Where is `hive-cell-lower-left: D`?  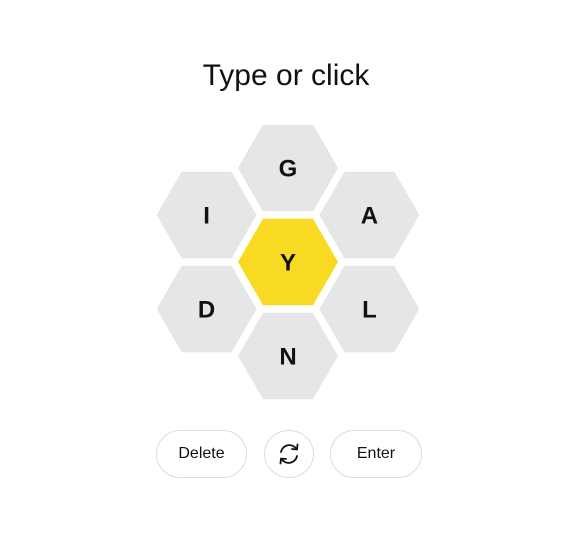 hive-cell-lower-left: D is located at coordinates (206, 309).